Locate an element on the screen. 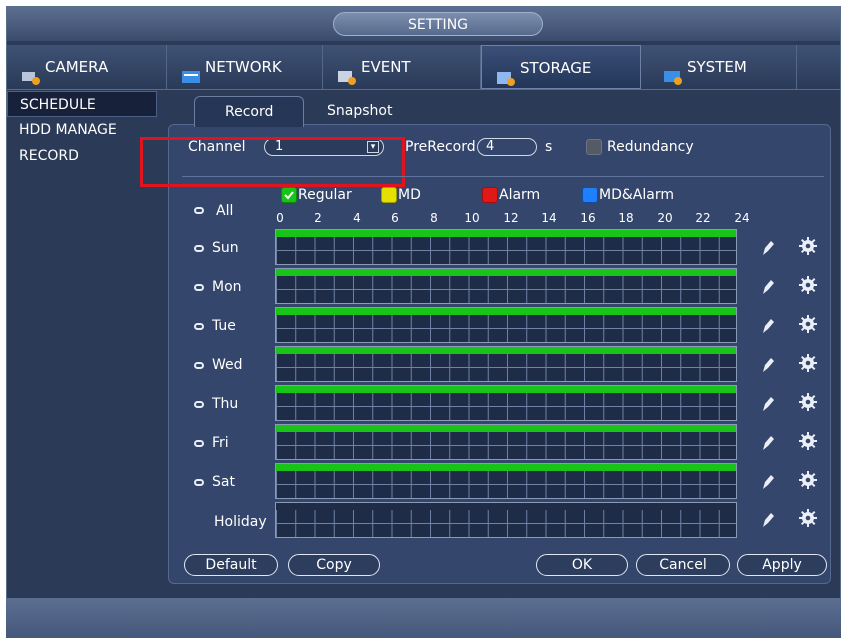 This screenshot has width=847, height=644. main-tabs: CAMERA NETWORK EVENT STORAGE SYSTEM is located at coordinates (423, 67).